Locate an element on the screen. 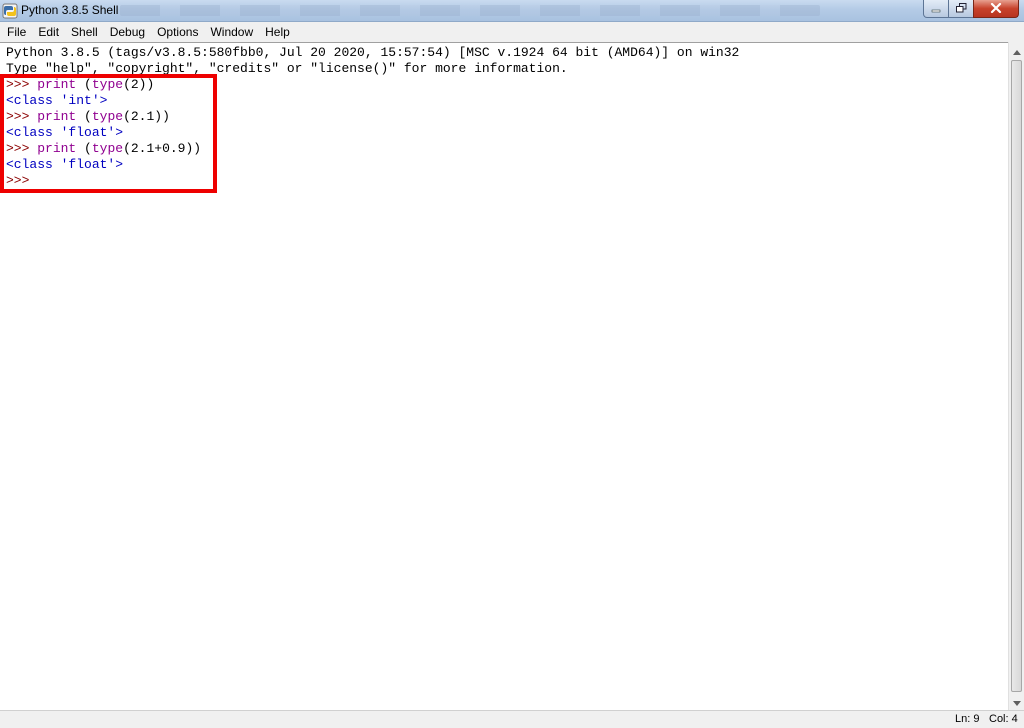 This screenshot has height=728, width=1024. minimize-button is located at coordinates (936, 9).